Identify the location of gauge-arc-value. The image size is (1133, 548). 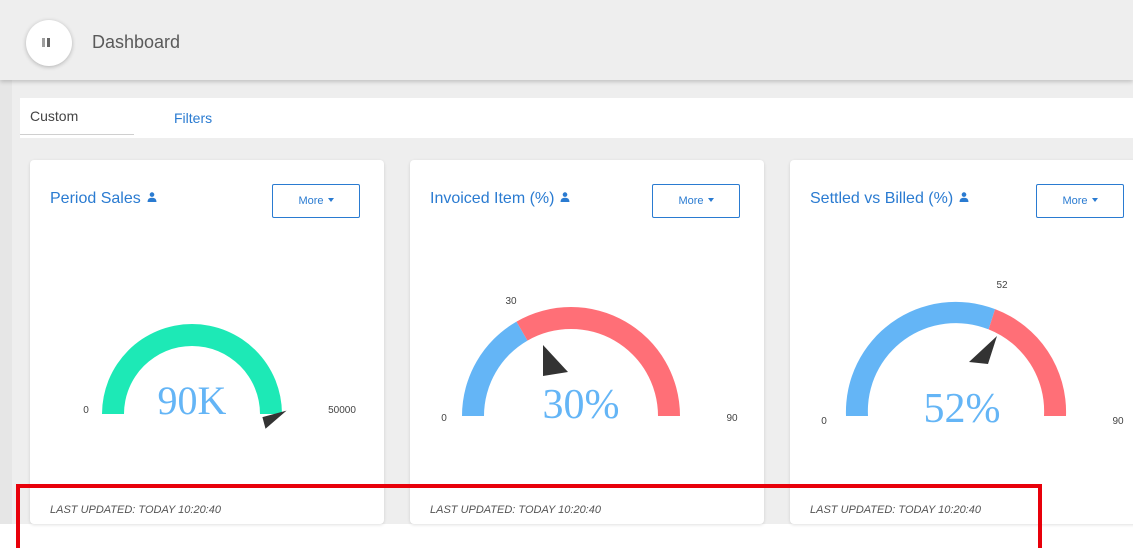
(495, 368).